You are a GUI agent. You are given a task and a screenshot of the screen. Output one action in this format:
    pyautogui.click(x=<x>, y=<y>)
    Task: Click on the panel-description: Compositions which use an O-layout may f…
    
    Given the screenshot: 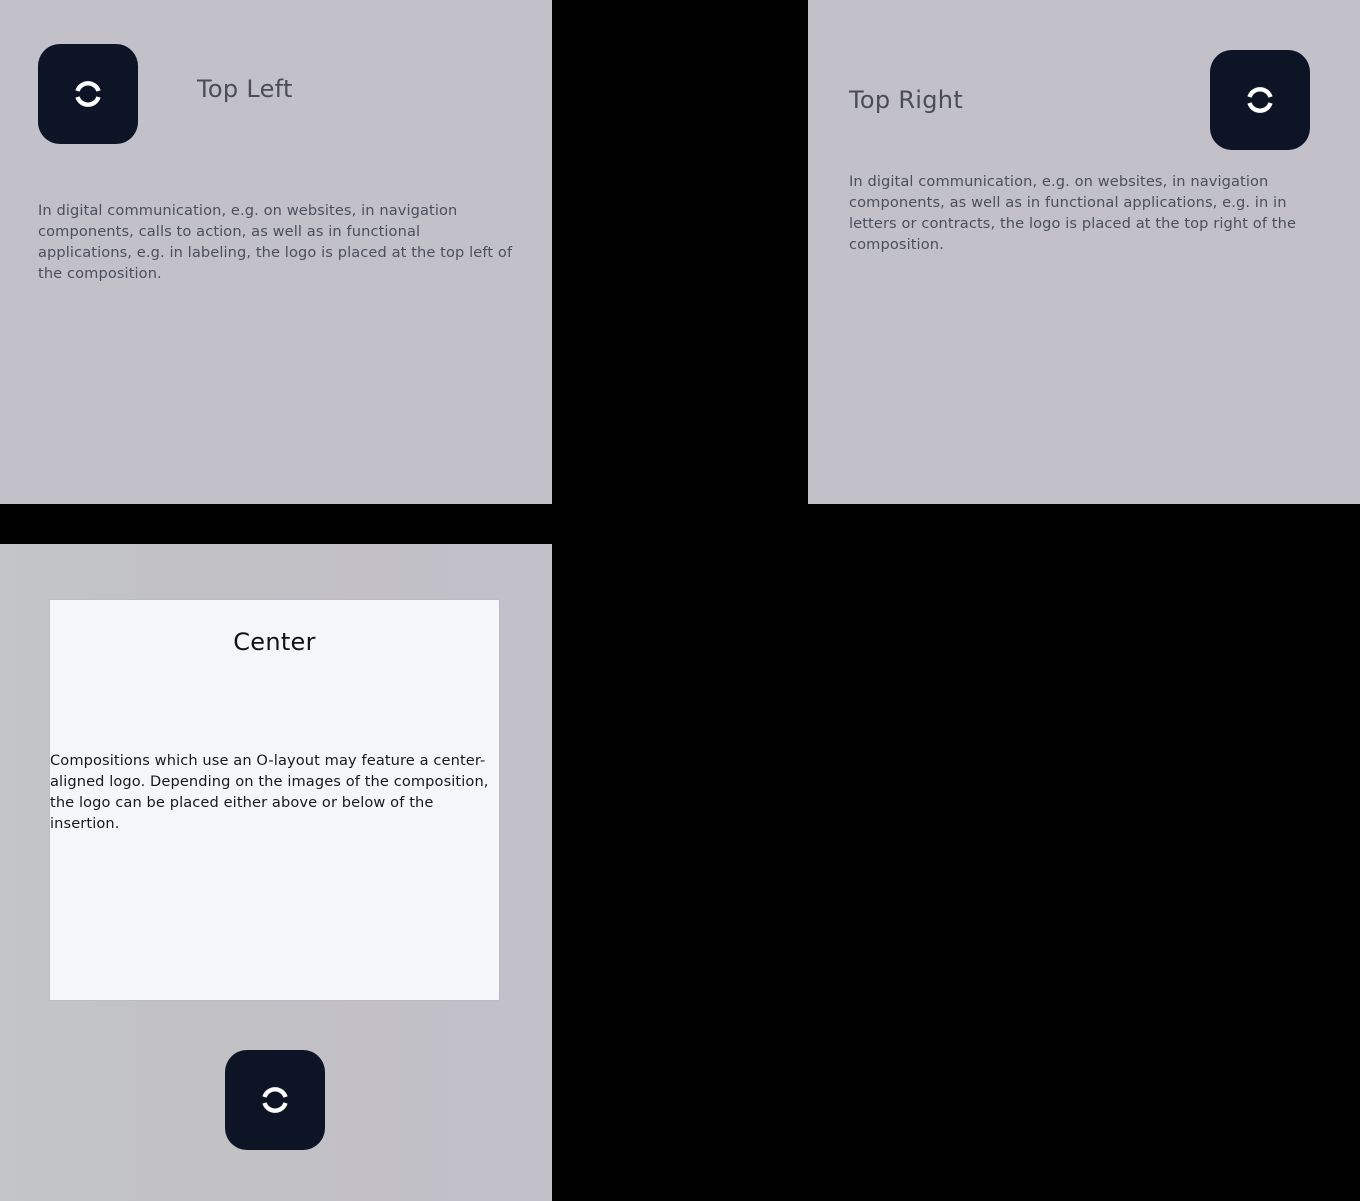 What is the action you would take?
    pyautogui.click(x=269, y=792)
    